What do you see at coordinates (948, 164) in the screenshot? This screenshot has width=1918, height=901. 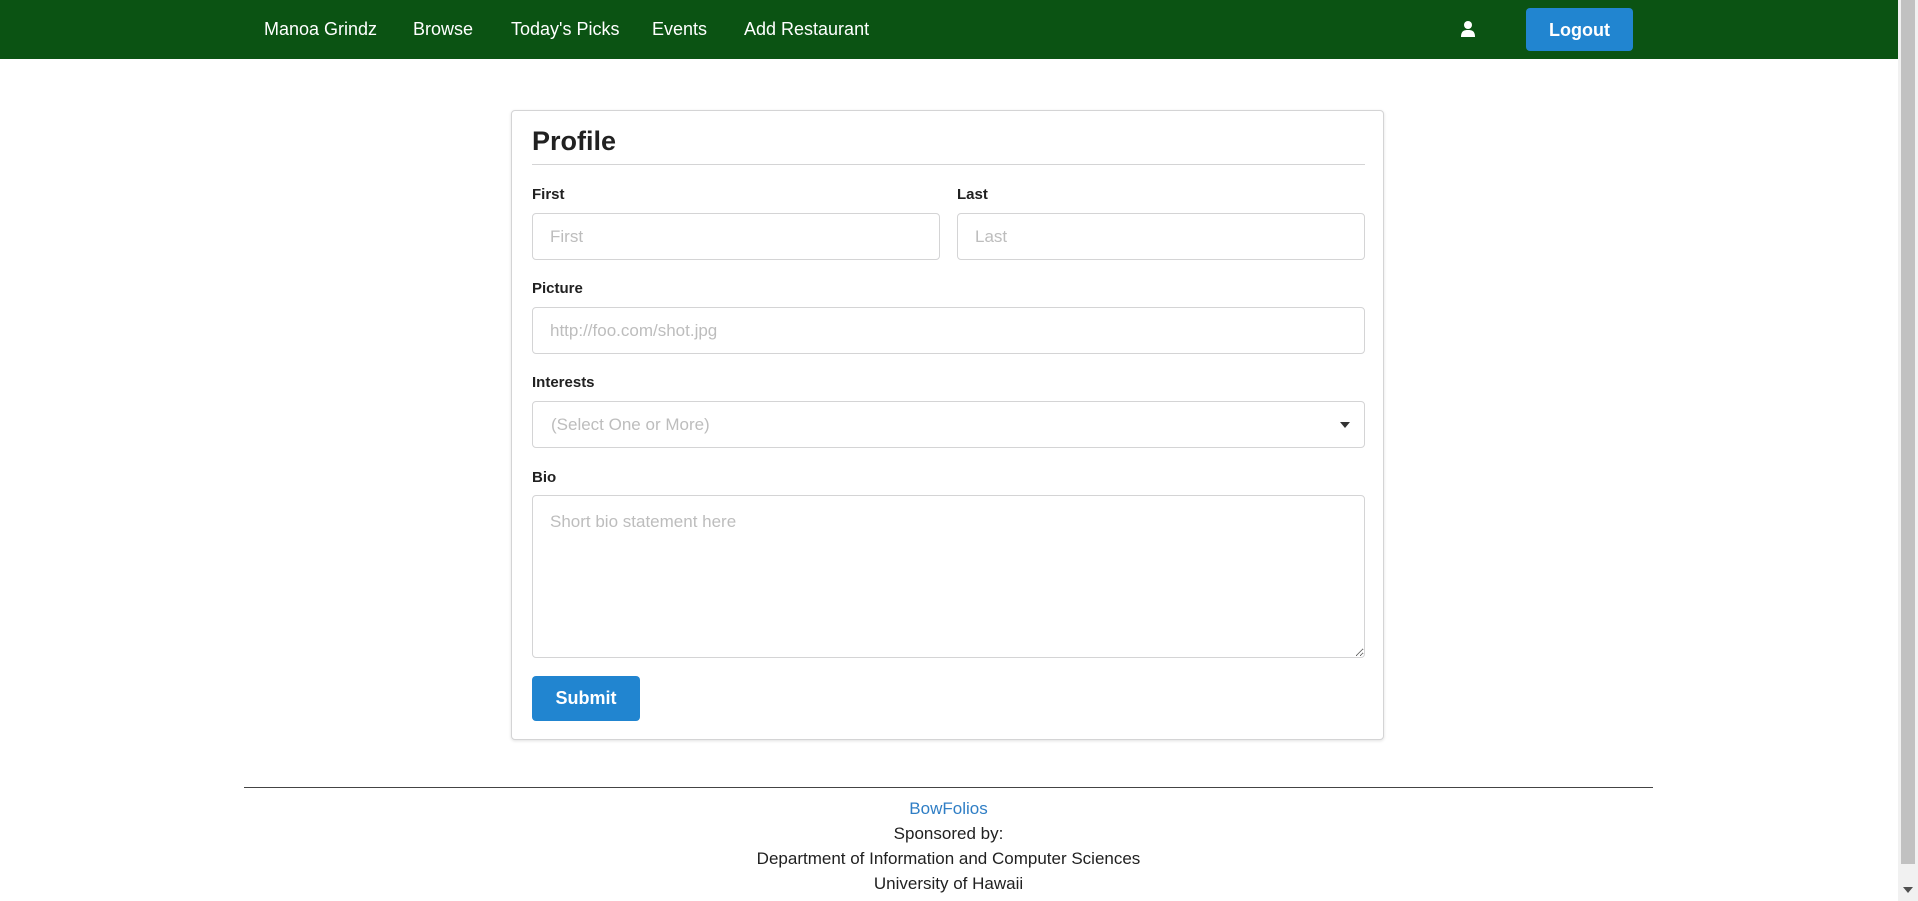 I see `title-divider` at bounding box center [948, 164].